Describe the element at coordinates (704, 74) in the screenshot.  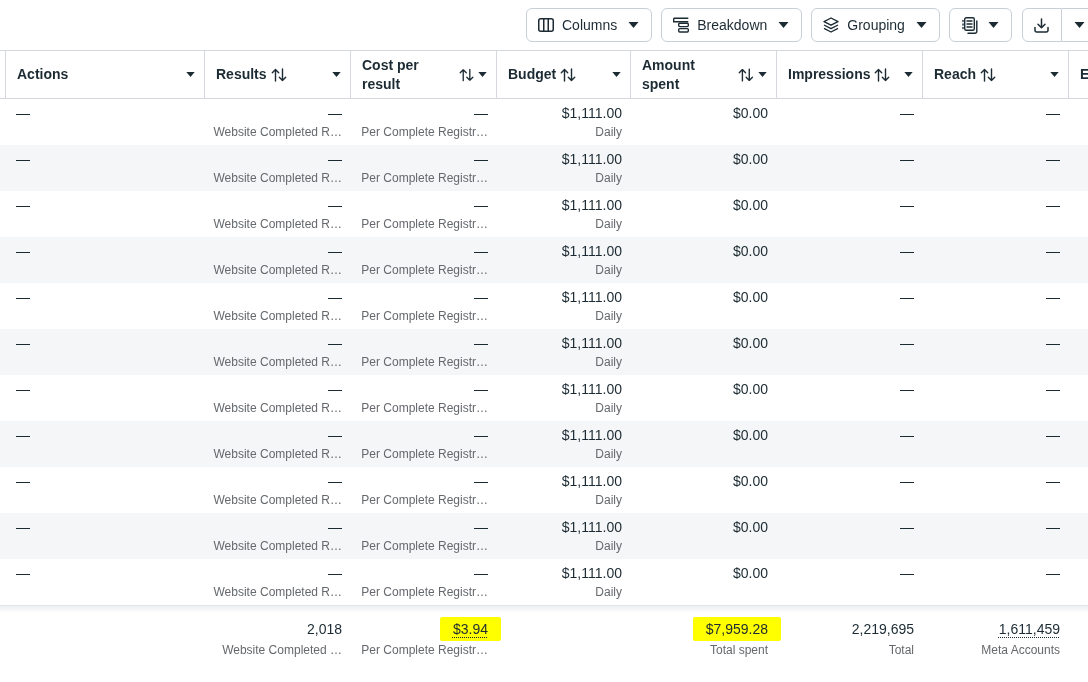
I see `column-header: Amount spent` at that location.